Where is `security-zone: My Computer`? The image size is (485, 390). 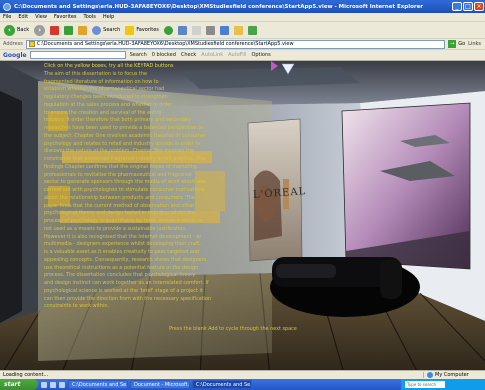 security-zone: My Computer is located at coordinates (454, 375).